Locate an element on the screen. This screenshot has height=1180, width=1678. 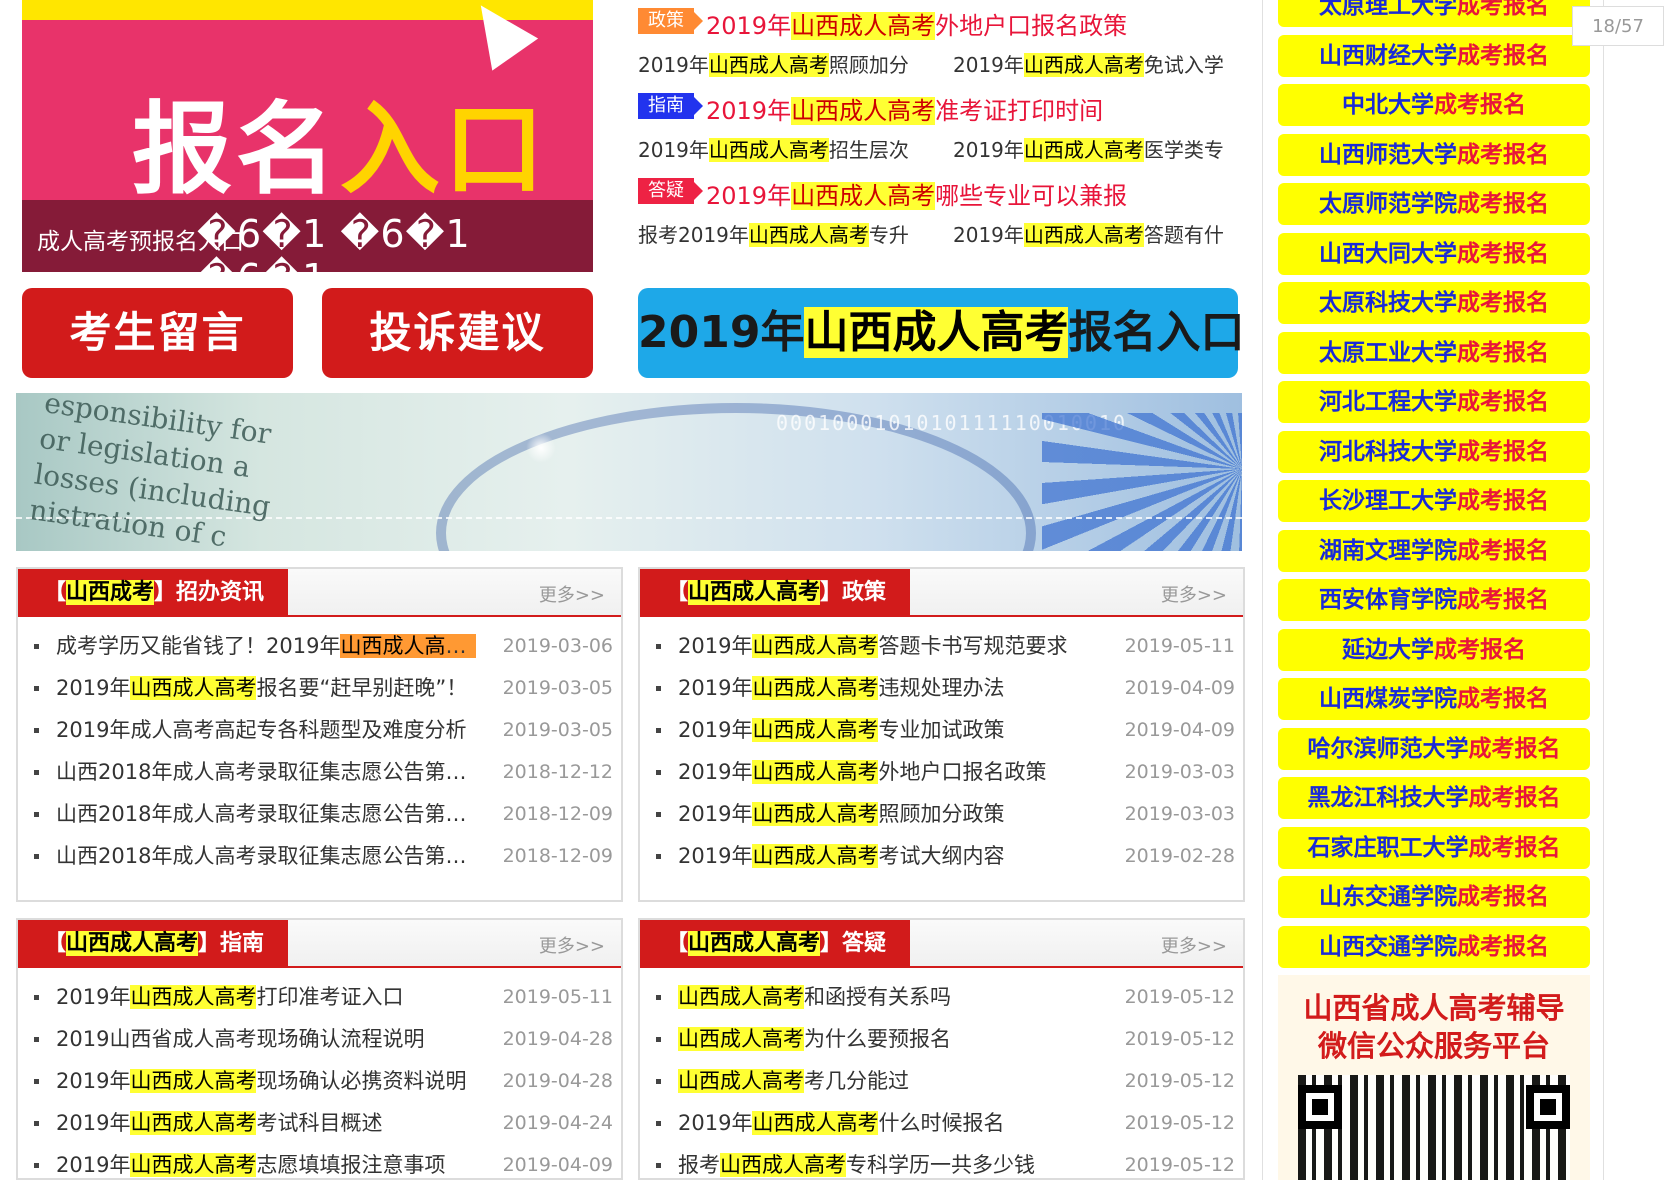
list-item: 2019年山西成人高考照顾加分政策 2019-03-03 is located at coordinates (941, 814).